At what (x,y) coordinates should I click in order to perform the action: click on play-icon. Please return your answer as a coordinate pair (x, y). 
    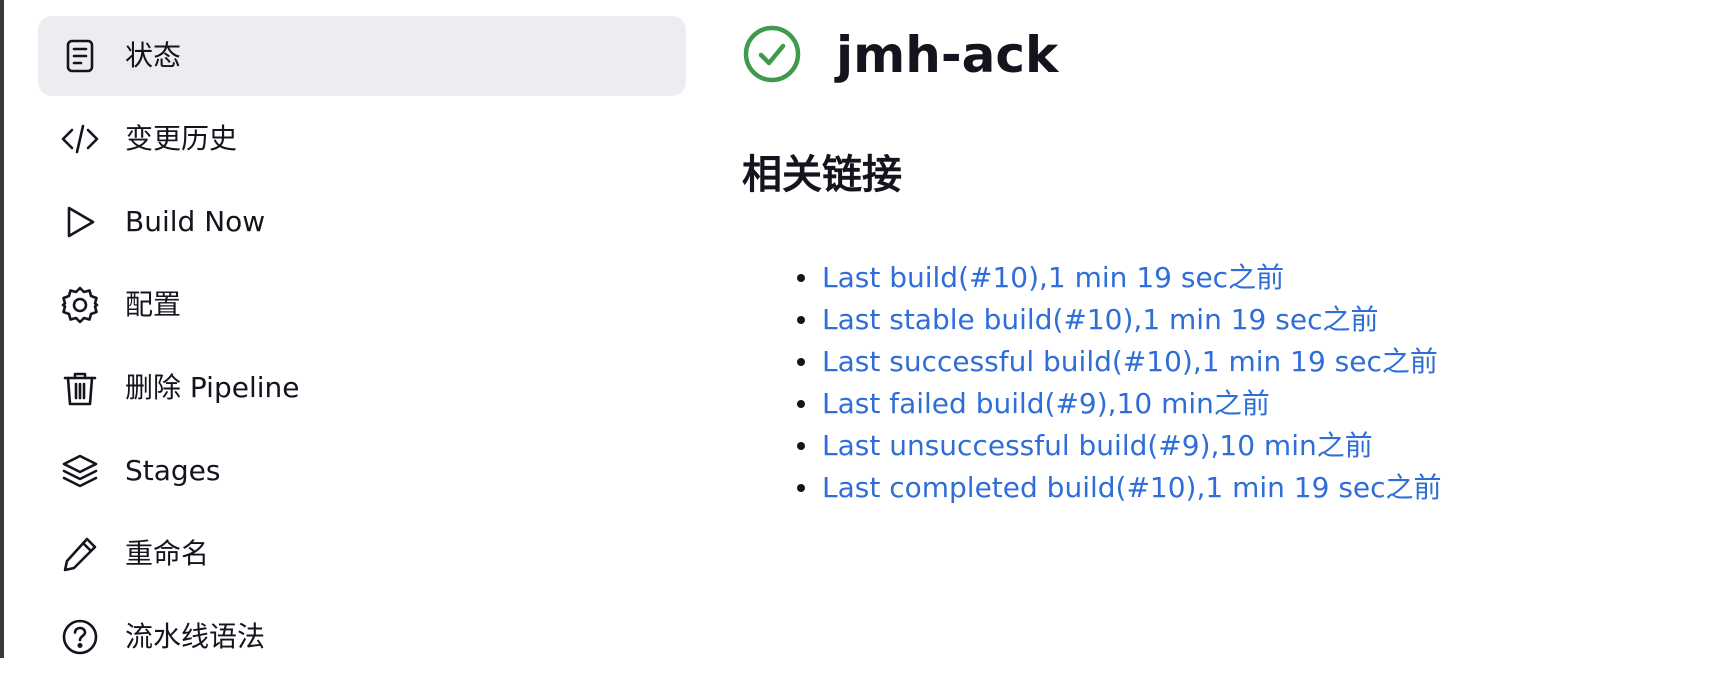
    Looking at the image, I should click on (80, 222).